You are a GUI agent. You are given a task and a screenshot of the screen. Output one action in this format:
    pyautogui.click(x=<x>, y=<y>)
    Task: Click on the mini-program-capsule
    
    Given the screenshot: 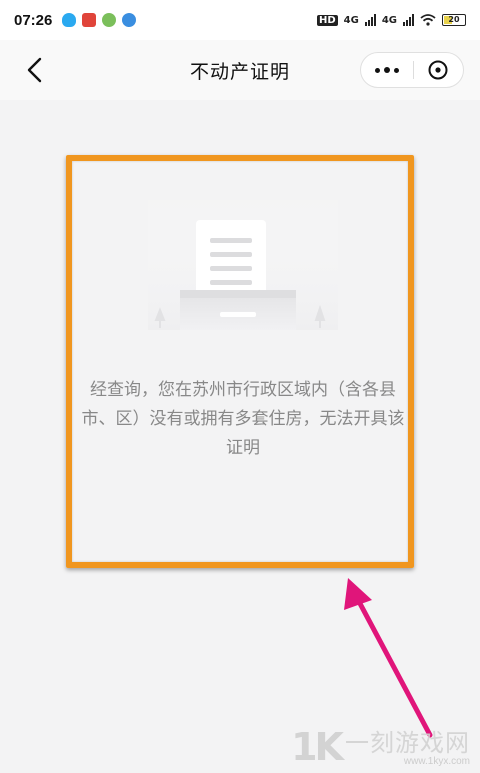 What is the action you would take?
    pyautogui.click(x=412, y=70)
    